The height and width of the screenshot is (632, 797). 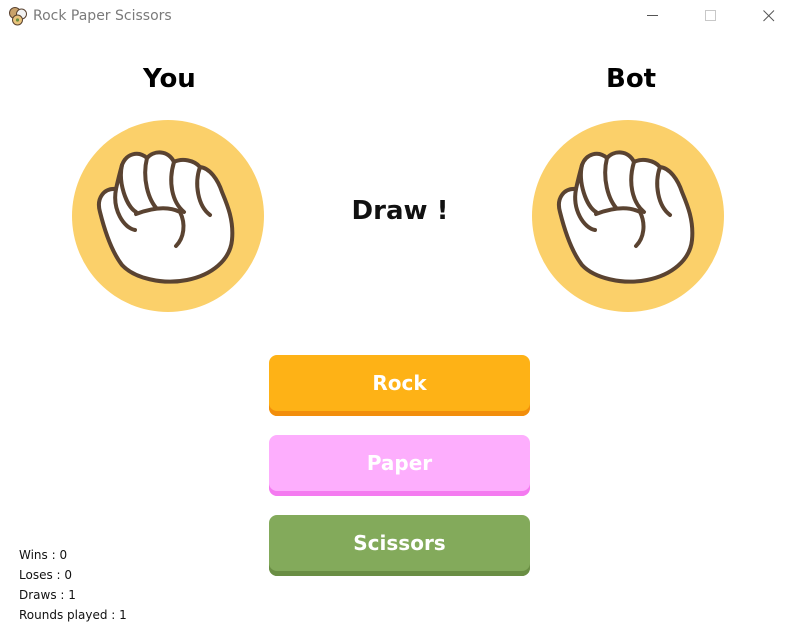 I want to click on player-label-you: You, so click(x=169, y=79).